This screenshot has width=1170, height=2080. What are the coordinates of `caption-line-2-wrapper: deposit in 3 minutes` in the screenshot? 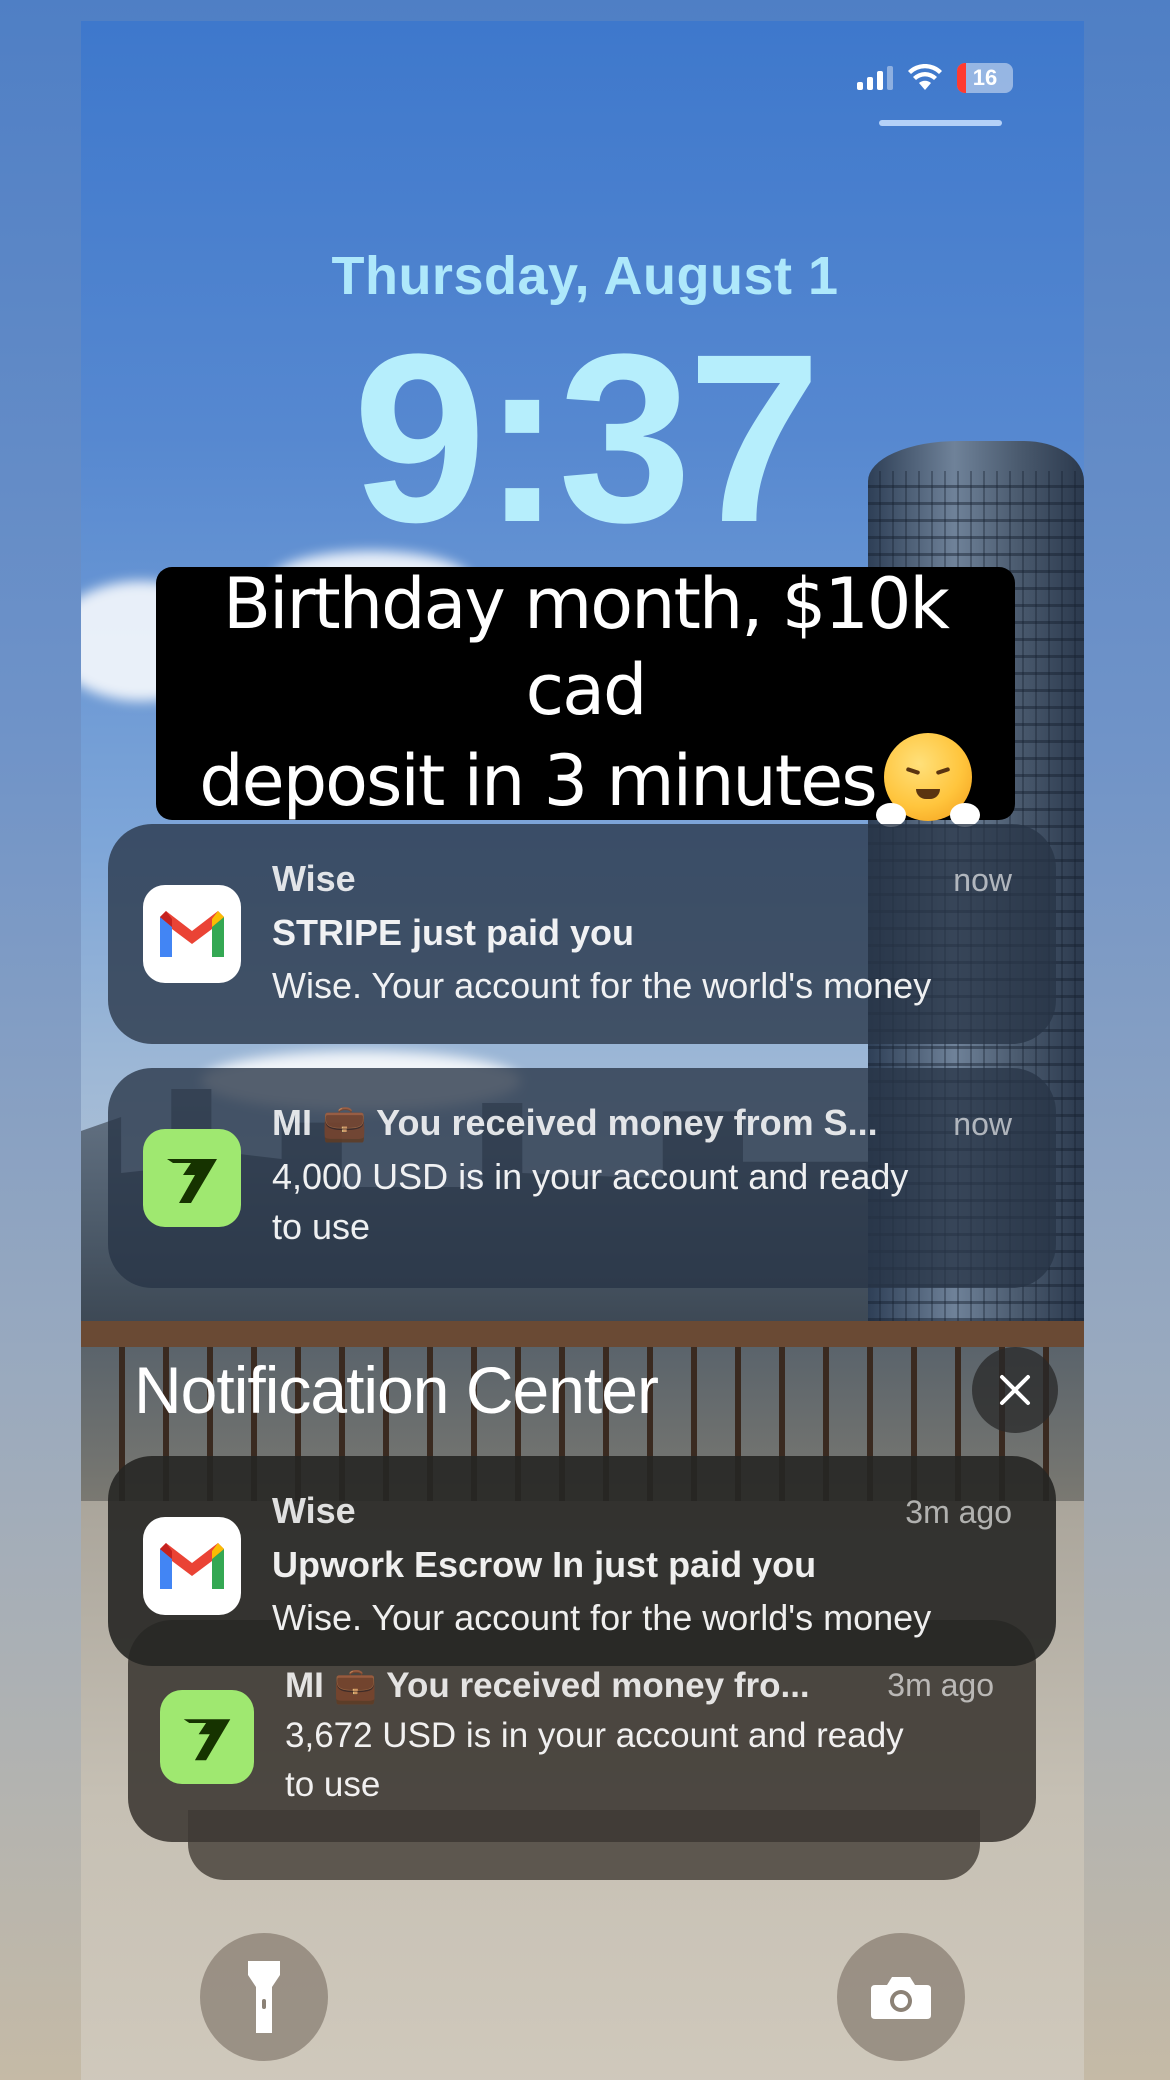 It's located at (585, 780).